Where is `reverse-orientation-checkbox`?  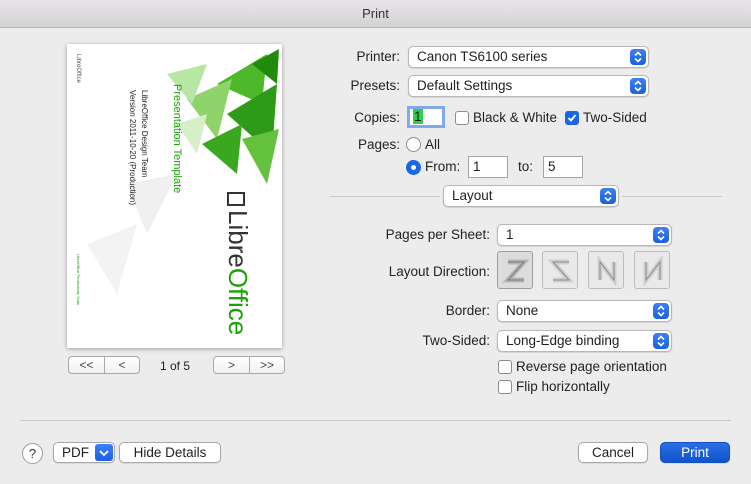
reverse-orientation-checkbox is located at coordinates (505, 367).